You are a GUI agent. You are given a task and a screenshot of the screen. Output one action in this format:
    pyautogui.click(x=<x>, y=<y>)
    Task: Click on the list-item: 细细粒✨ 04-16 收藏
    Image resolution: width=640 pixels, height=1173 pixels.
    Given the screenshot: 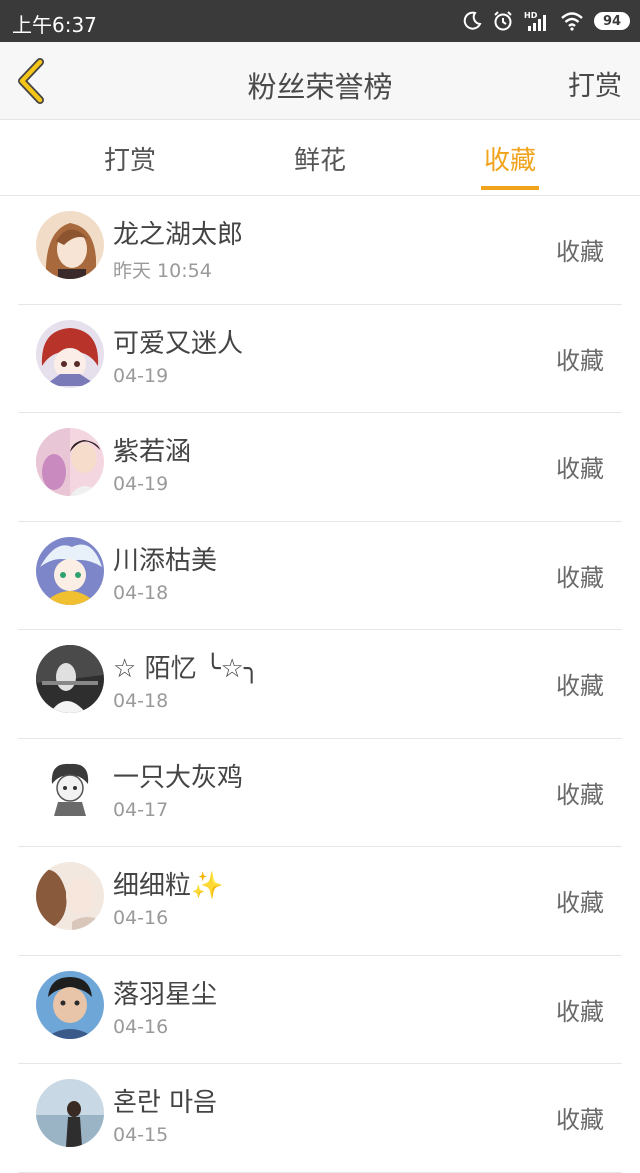 What is the action you would take?
    pyautogui.click(x=320, y=901)
    